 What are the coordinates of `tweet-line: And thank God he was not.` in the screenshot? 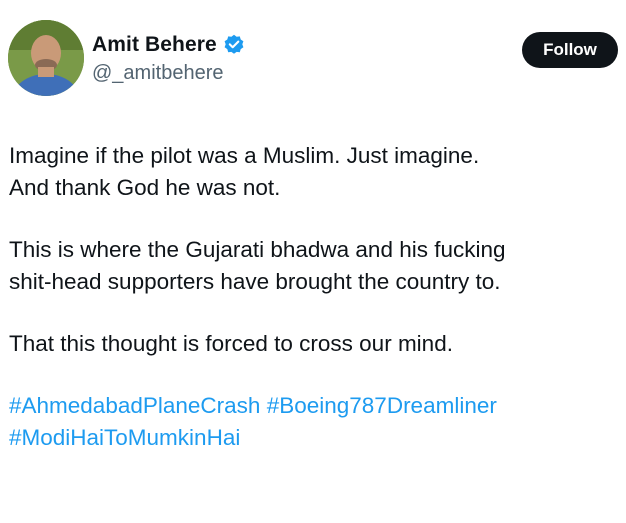 It's located at (145, 187).